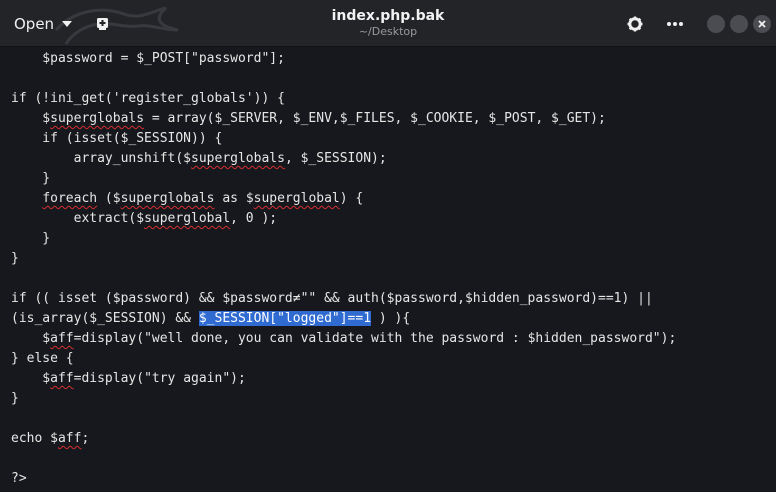 The width and height of the screenshot is (776, 492). I want to click on code-line-6: array_unshift($superglobals, $_SESSION);, so click(199, 158).